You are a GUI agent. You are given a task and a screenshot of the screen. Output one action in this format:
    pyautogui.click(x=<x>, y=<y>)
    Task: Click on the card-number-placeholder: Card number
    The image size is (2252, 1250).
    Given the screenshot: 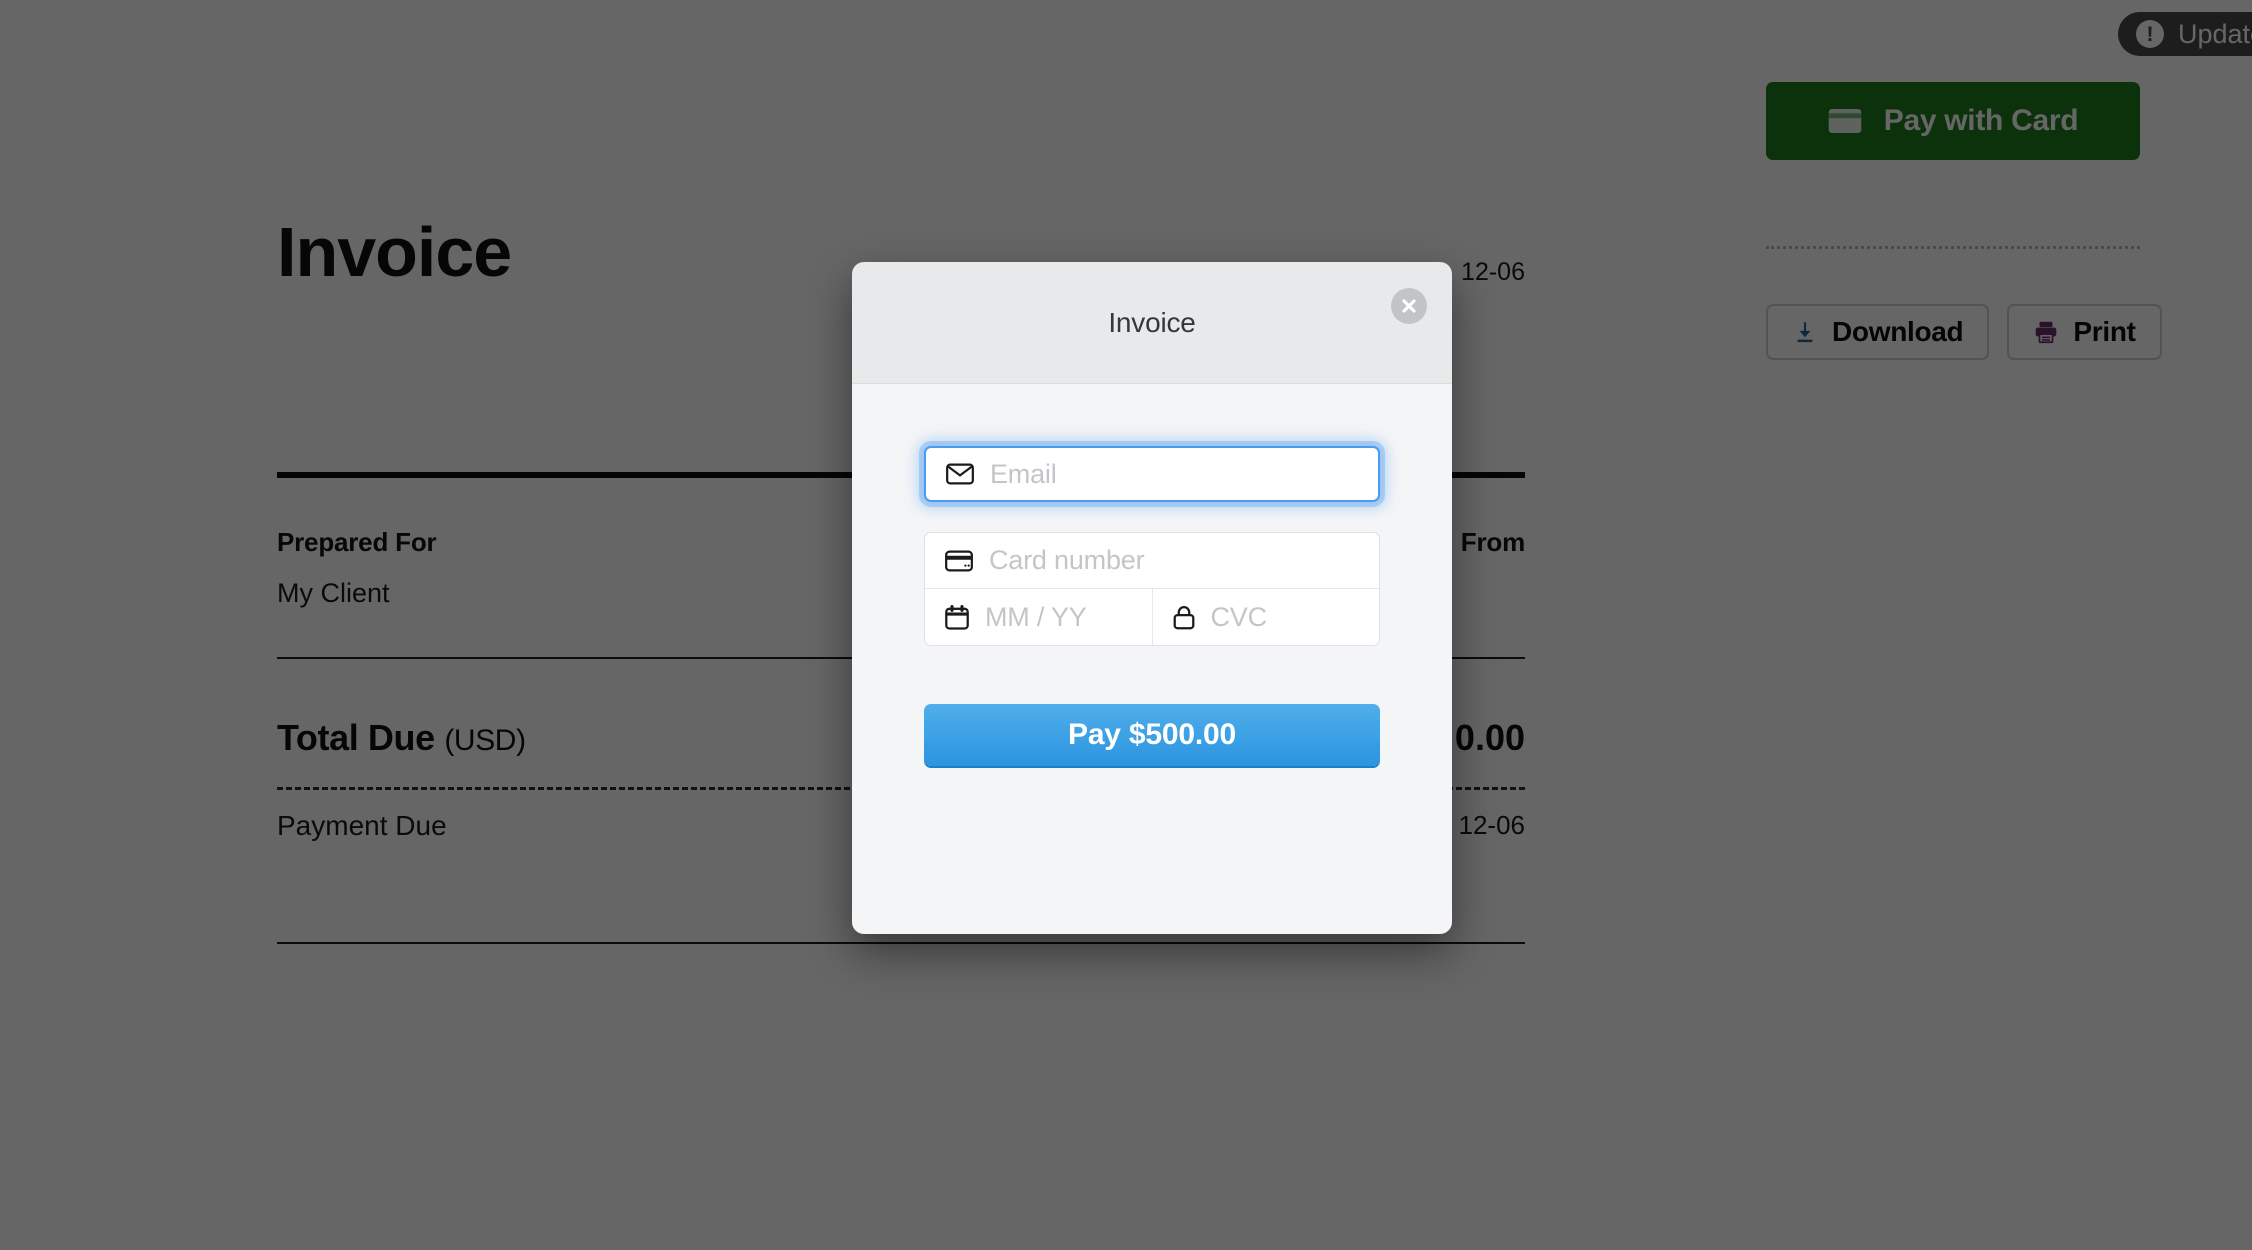 What is the action you would take?
    pyautogui.click(x=1067, y=560)
    